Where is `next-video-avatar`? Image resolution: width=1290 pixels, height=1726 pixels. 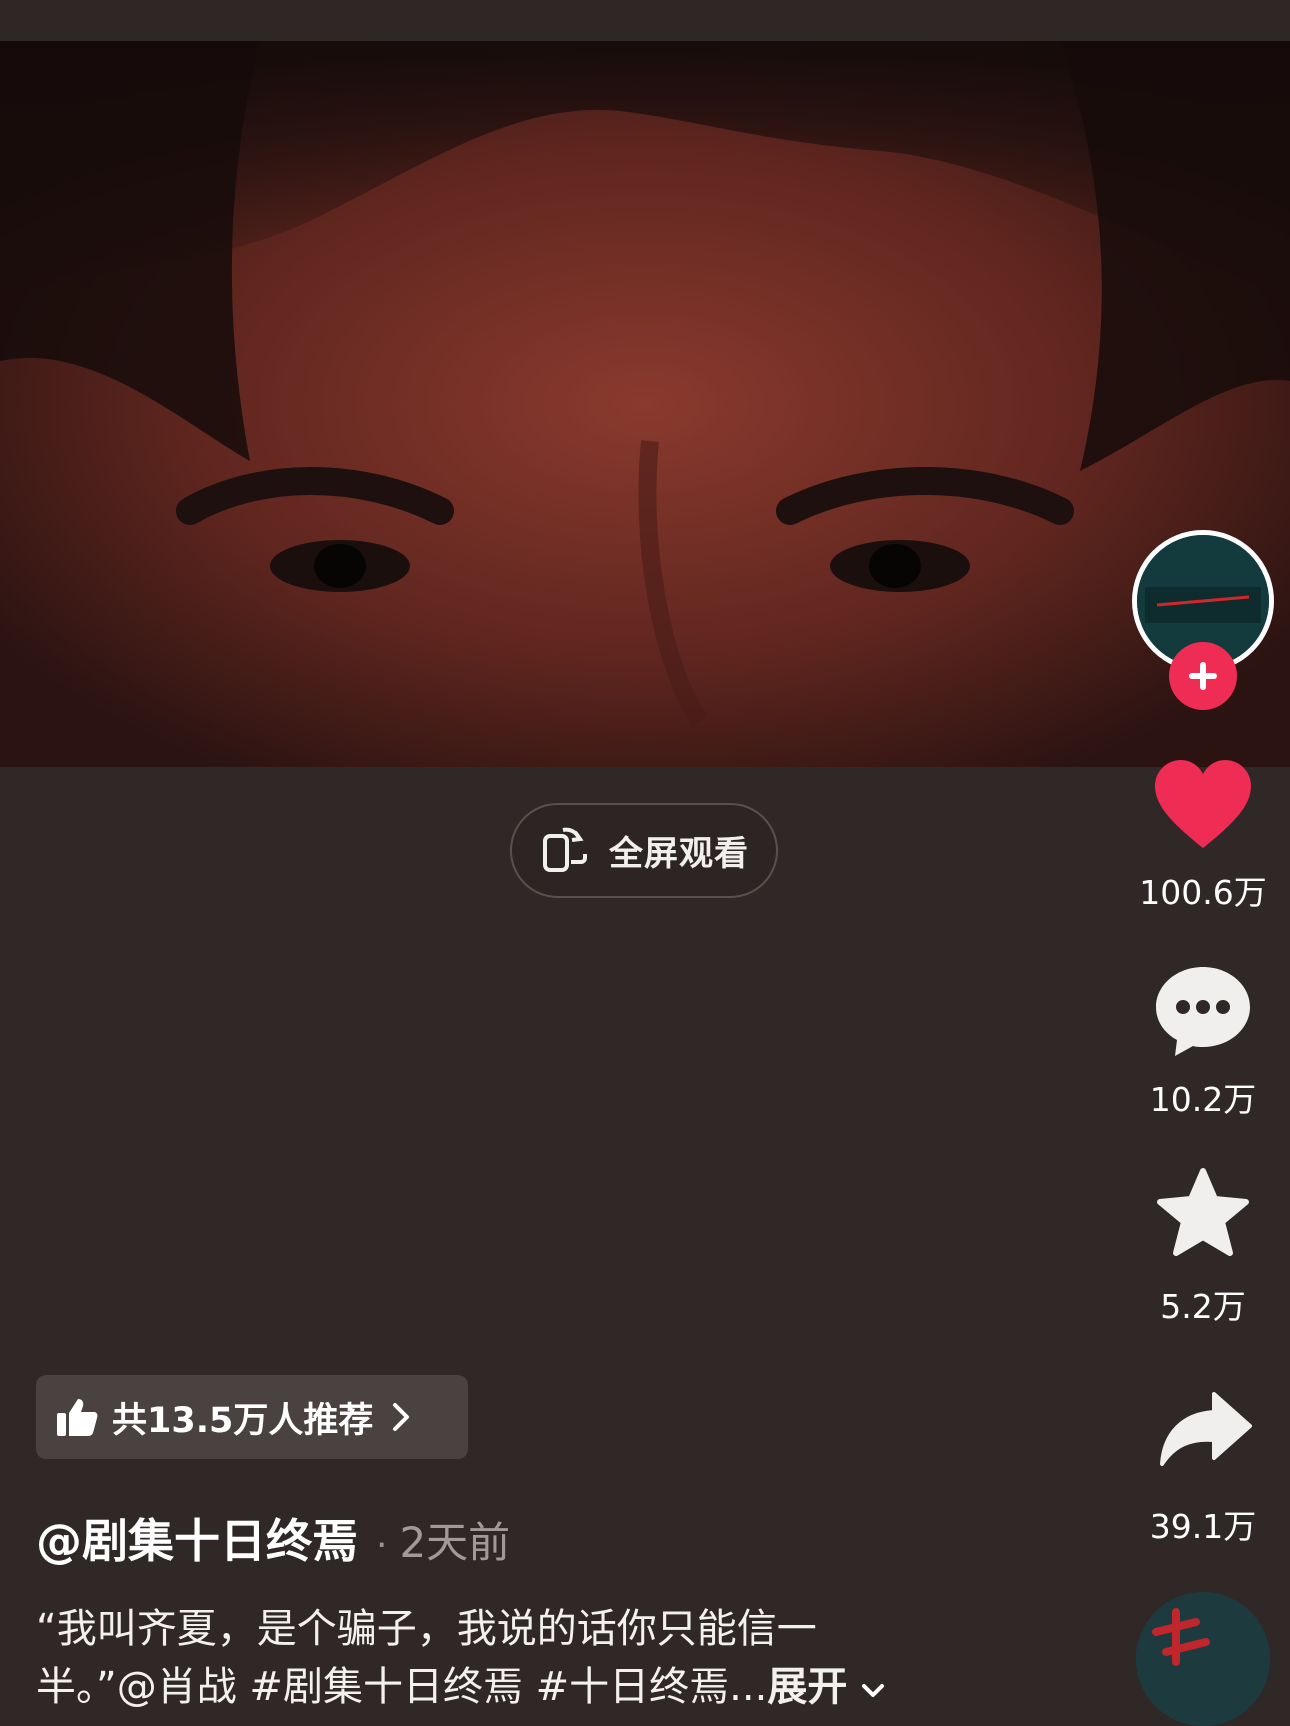 next-video-avatar is located at coordinates (1203, 1659).